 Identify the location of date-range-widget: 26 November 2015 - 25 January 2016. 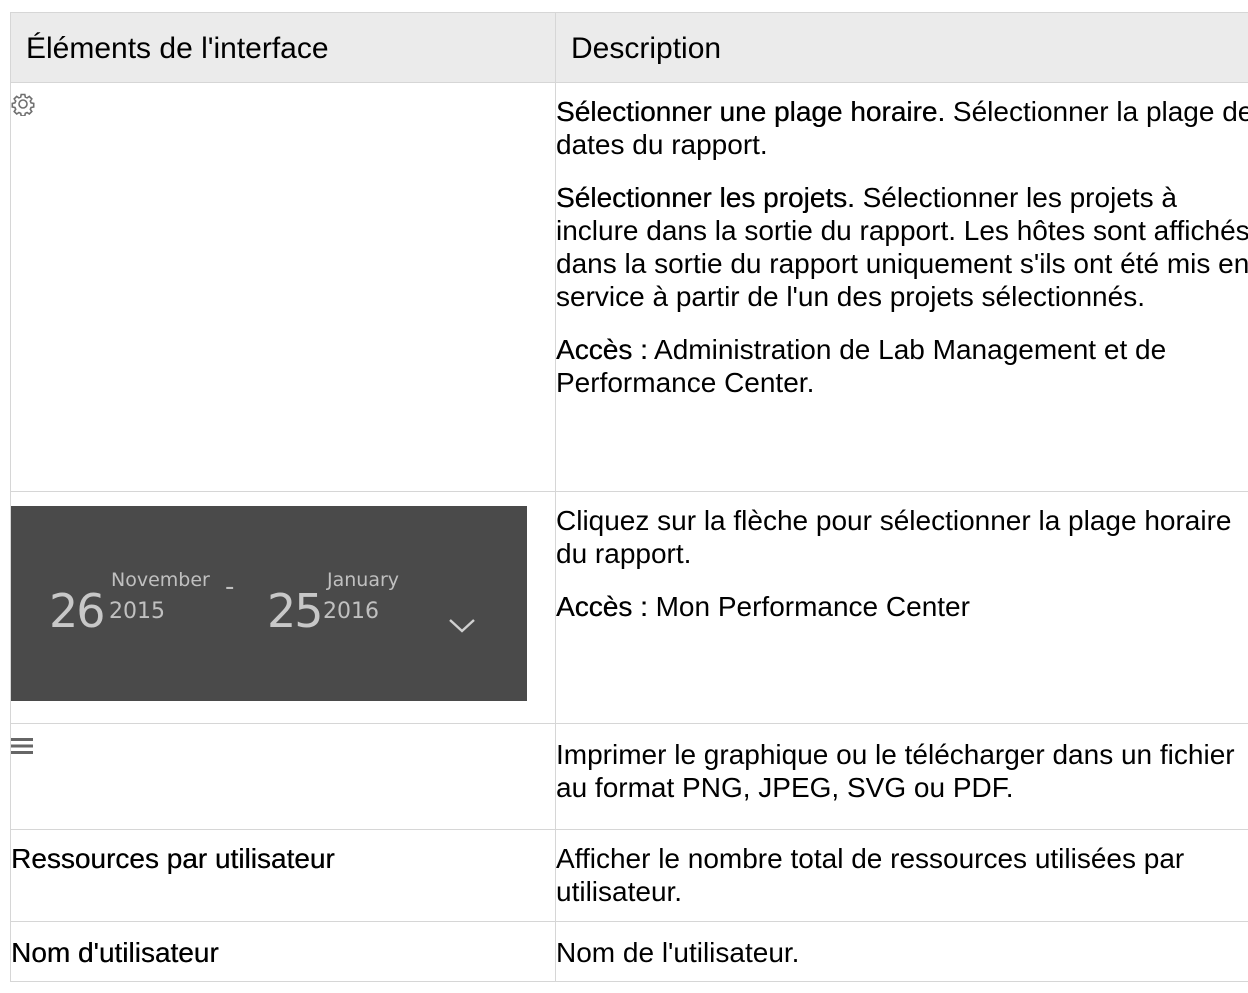
(269, 603).